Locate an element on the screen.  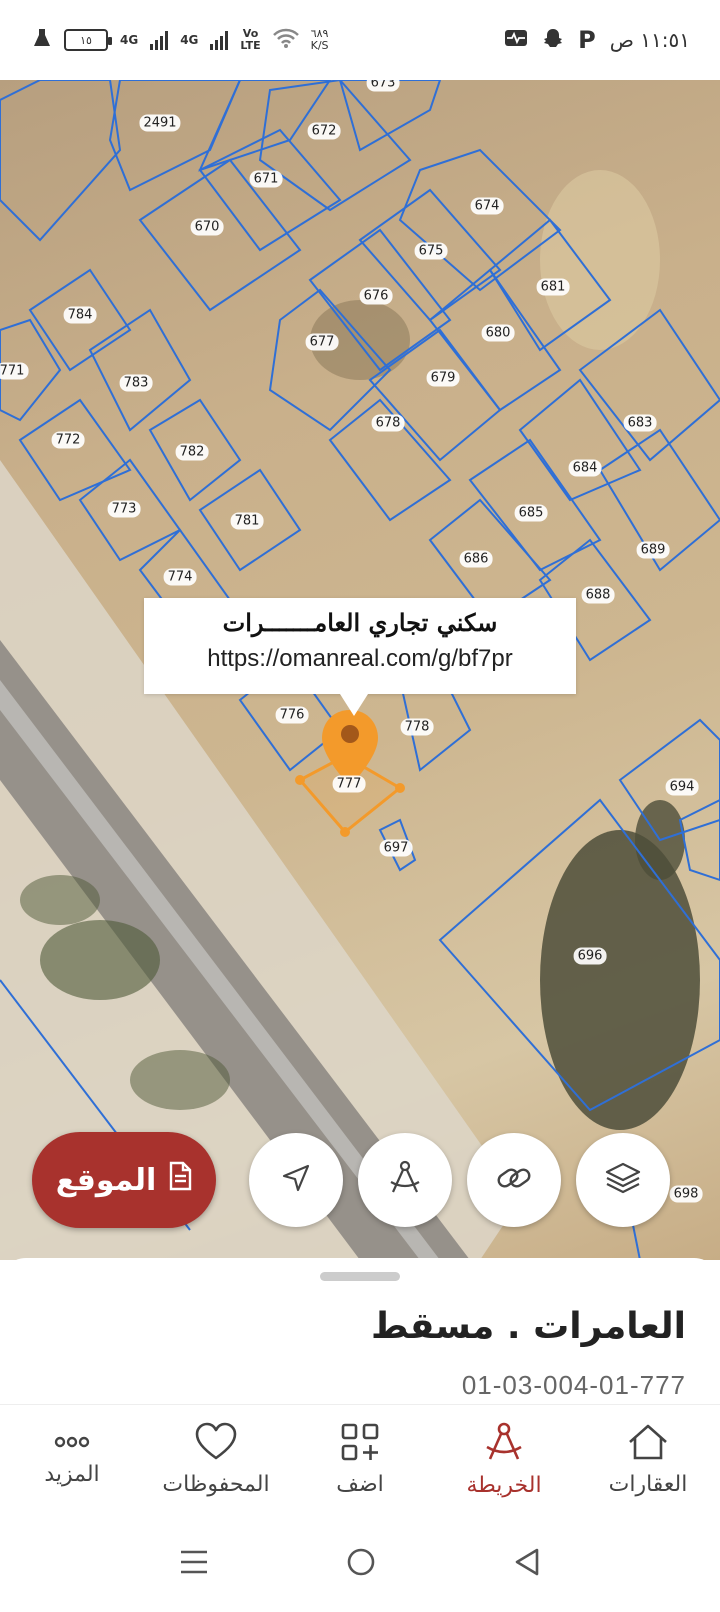
bottom-navigation: العقارات الخريطة اضف المحفوظات المزيد is located at coordinates (360, 1459).